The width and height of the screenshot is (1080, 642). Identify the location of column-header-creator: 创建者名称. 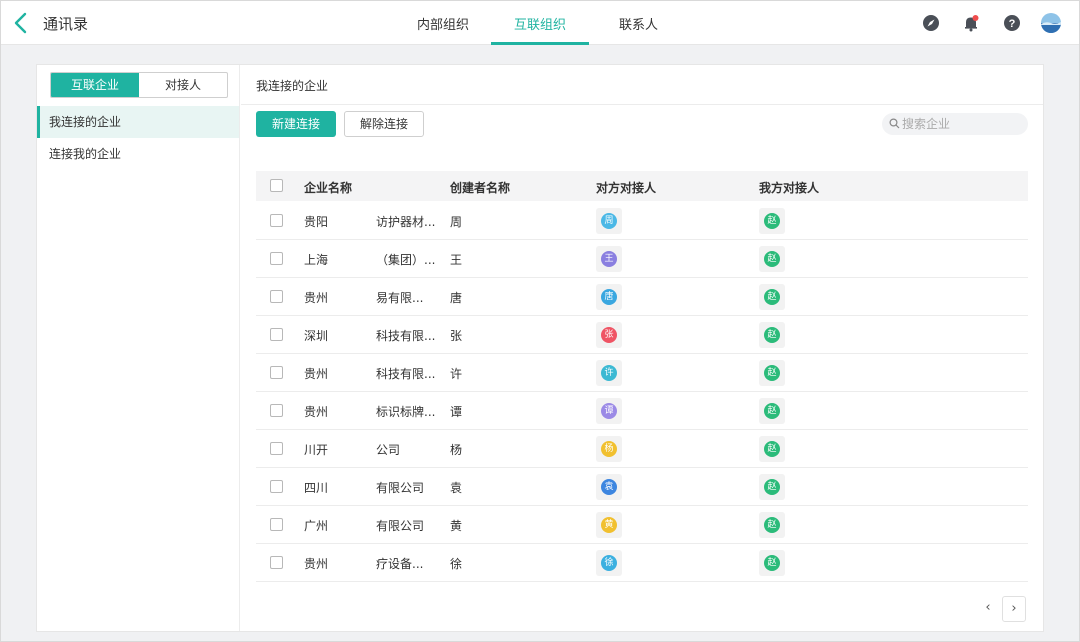
(480, 188).